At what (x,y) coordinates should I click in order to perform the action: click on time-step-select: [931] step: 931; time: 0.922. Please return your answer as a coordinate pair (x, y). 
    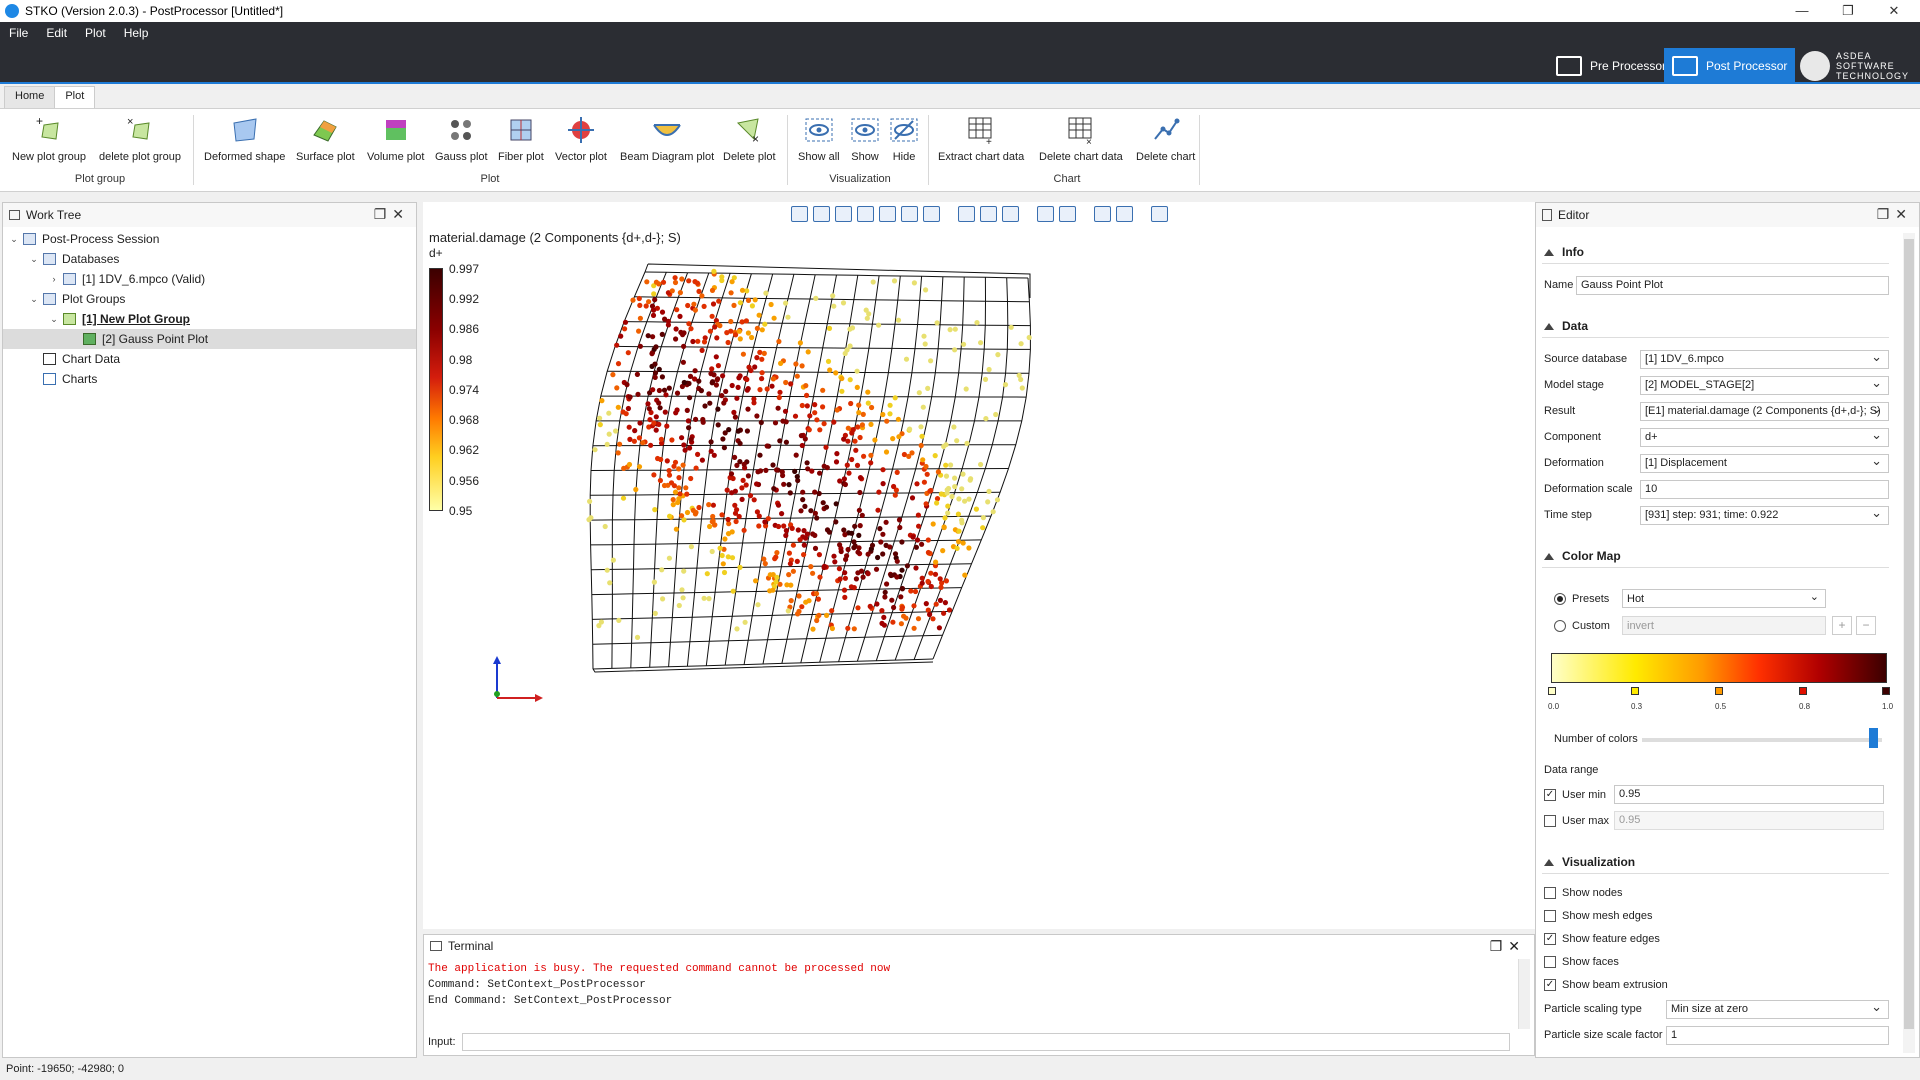
    Looking at the image, I should click on (1764, 515).